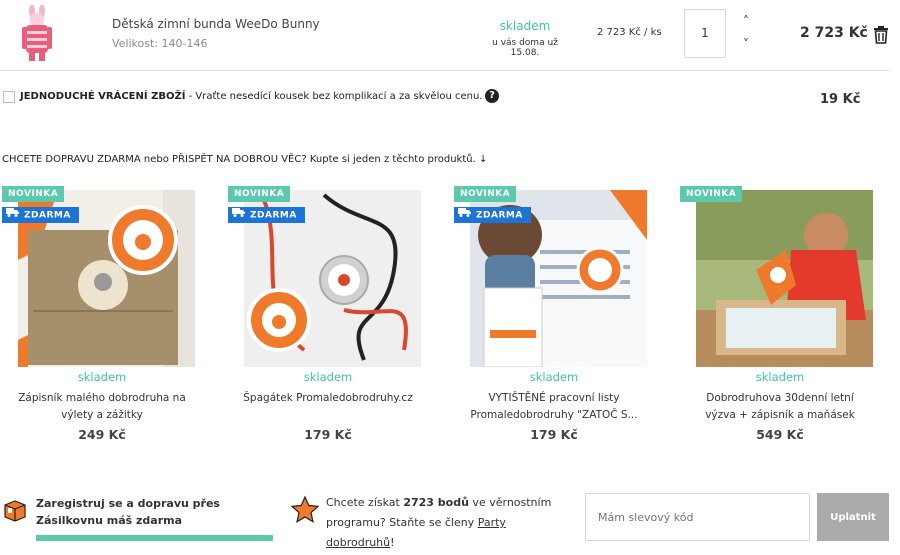 Image resolution: width=900 pixels, height=555 pixels. What do you see at coordinates (853, 517) in the screenshot?
I see `apply-coupon-button: Uplatnit` at bounding box center [853, 517].